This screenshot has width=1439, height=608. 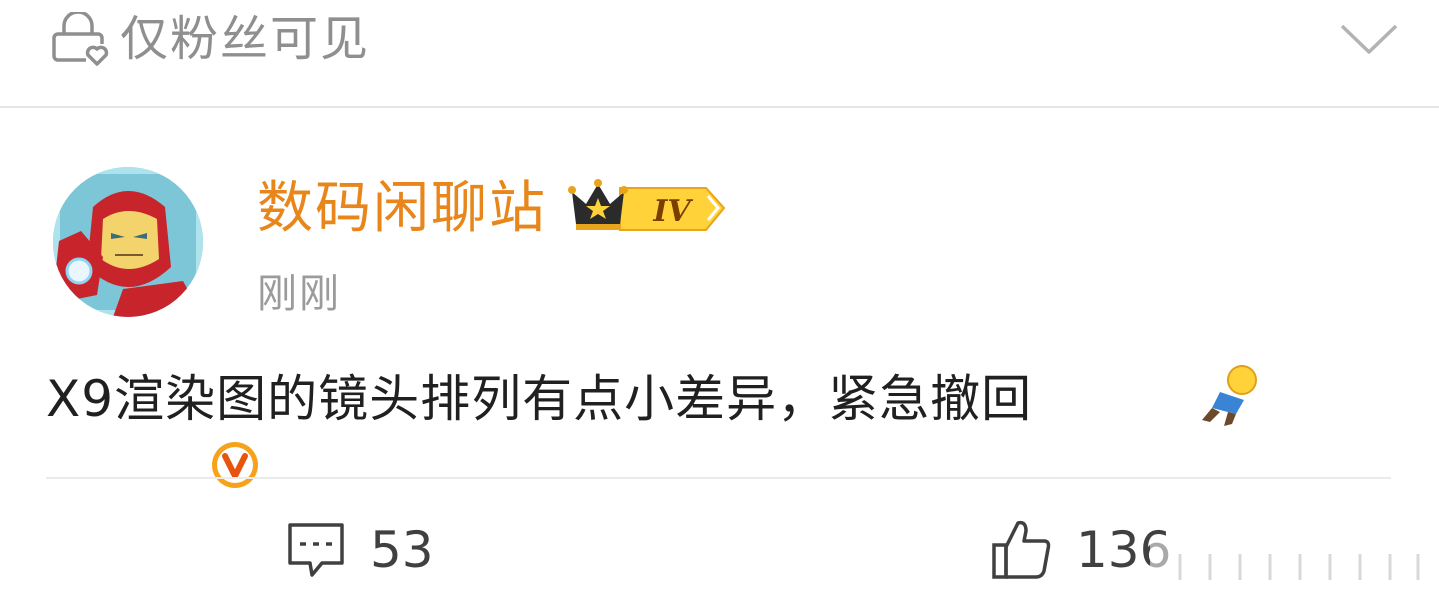 What do you see at coordinates (157, 329) in the screenshot?
I see `avatar` at bounding box center [157, 329].